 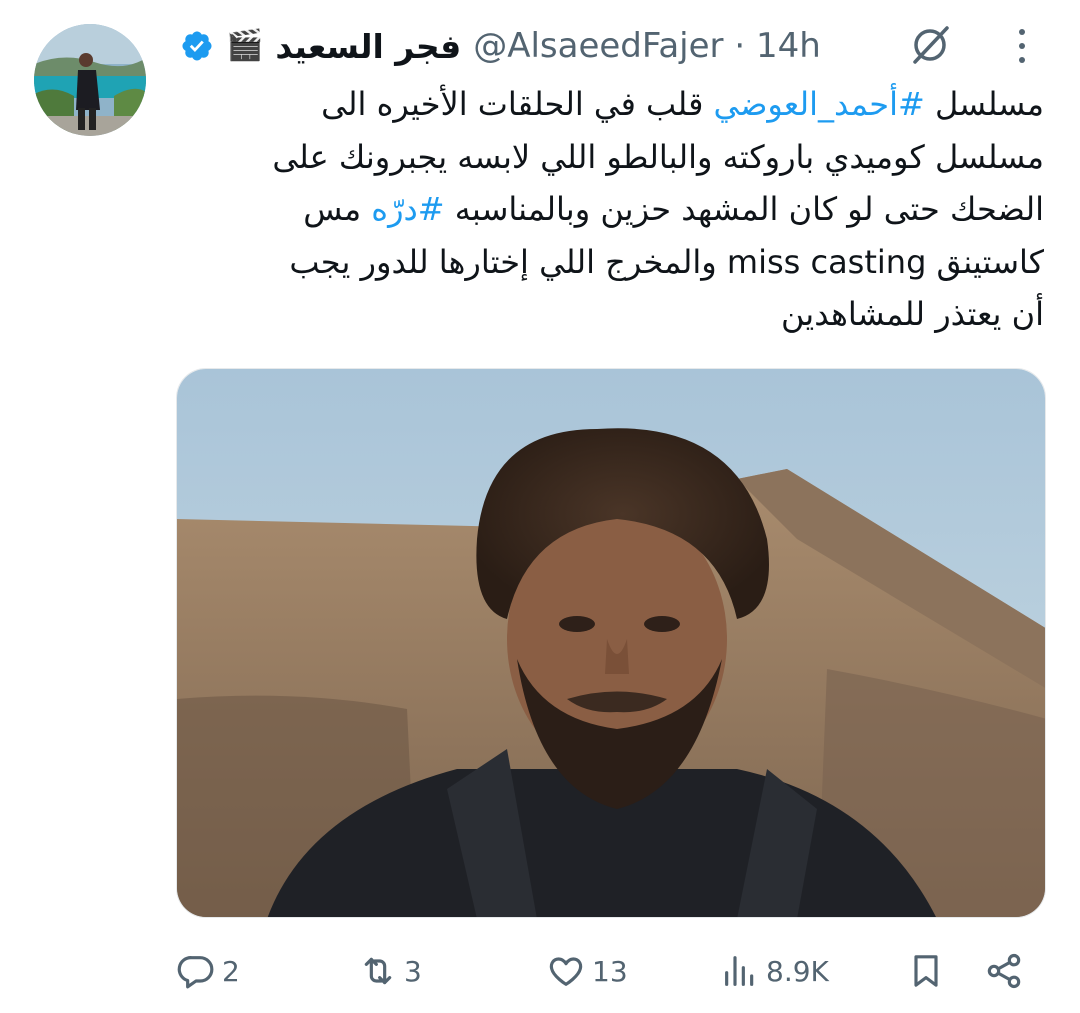 What do you see at coordinates (407, 209) in the screenshot?
I see `hashtag-link: #درّه` at bounding box center [407, 209].